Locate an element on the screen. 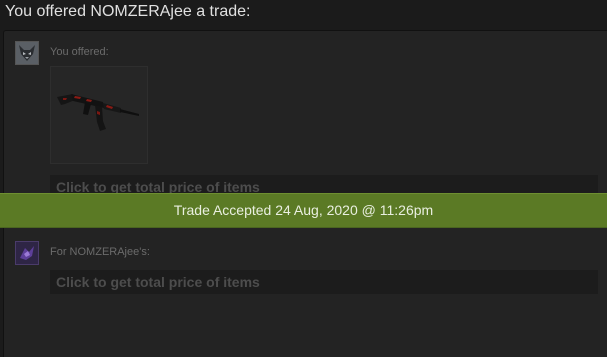 The width and height of the screenshot is (607, 357). offered-item-slot is located at coordinates (99, 115).